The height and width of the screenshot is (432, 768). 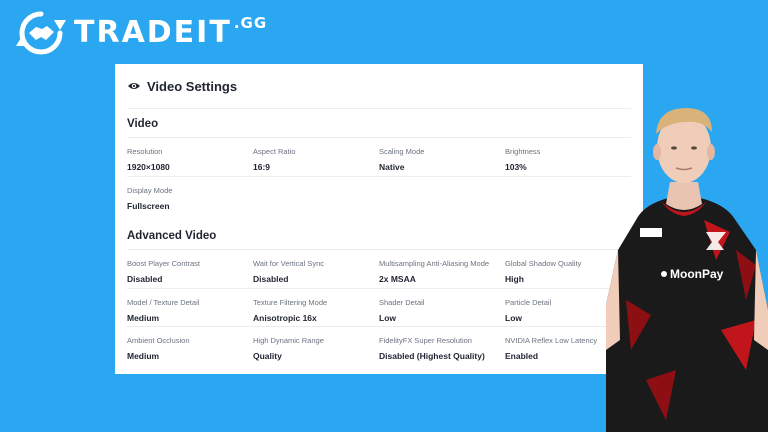 What do you see at coordinates (262, 167) in the screenshot?
I see `setting-value: 16:9` at bounding box center [262, 167].